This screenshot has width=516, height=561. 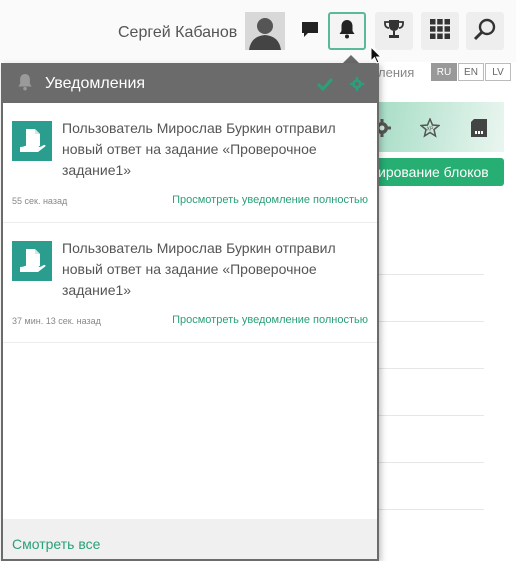 I want to click on sd-card-icon, so click(x=479, y=130).